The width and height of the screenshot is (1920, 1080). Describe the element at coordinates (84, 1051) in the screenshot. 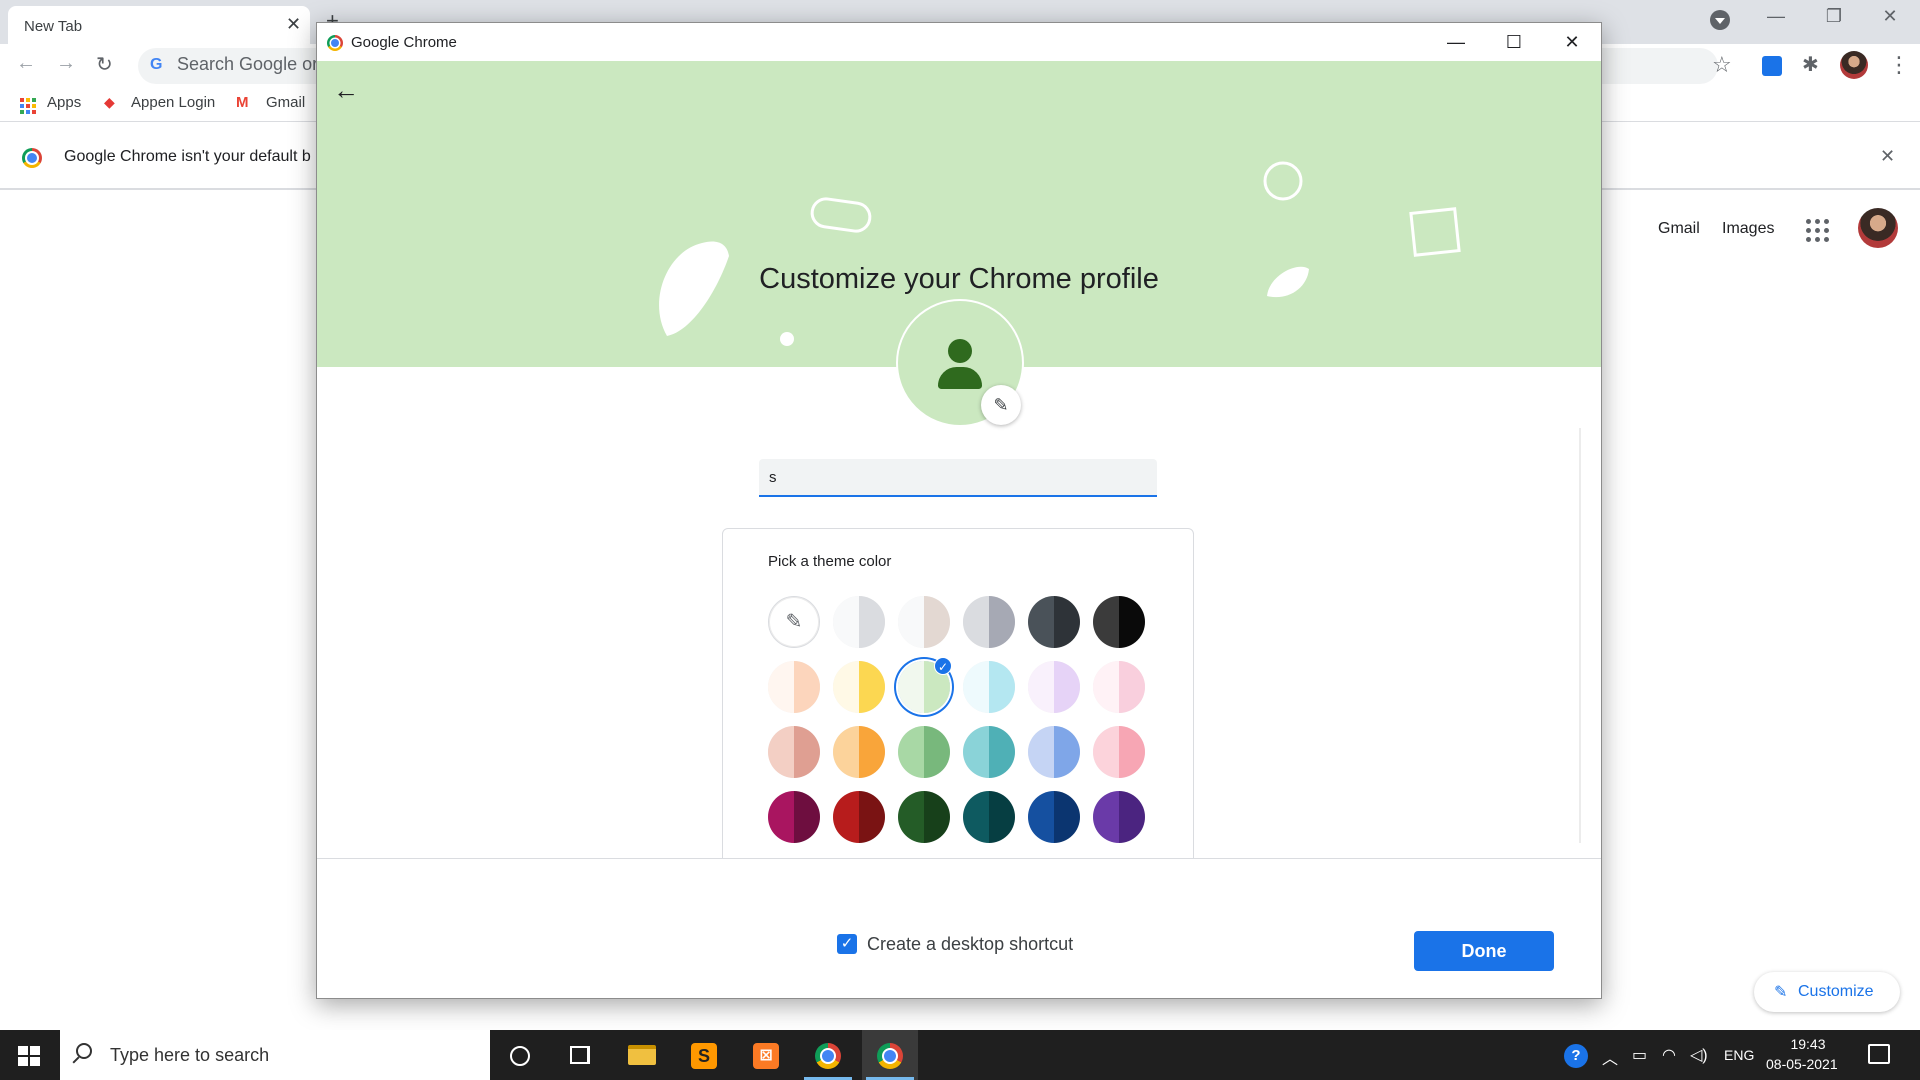

I see `search-icon` at that location.